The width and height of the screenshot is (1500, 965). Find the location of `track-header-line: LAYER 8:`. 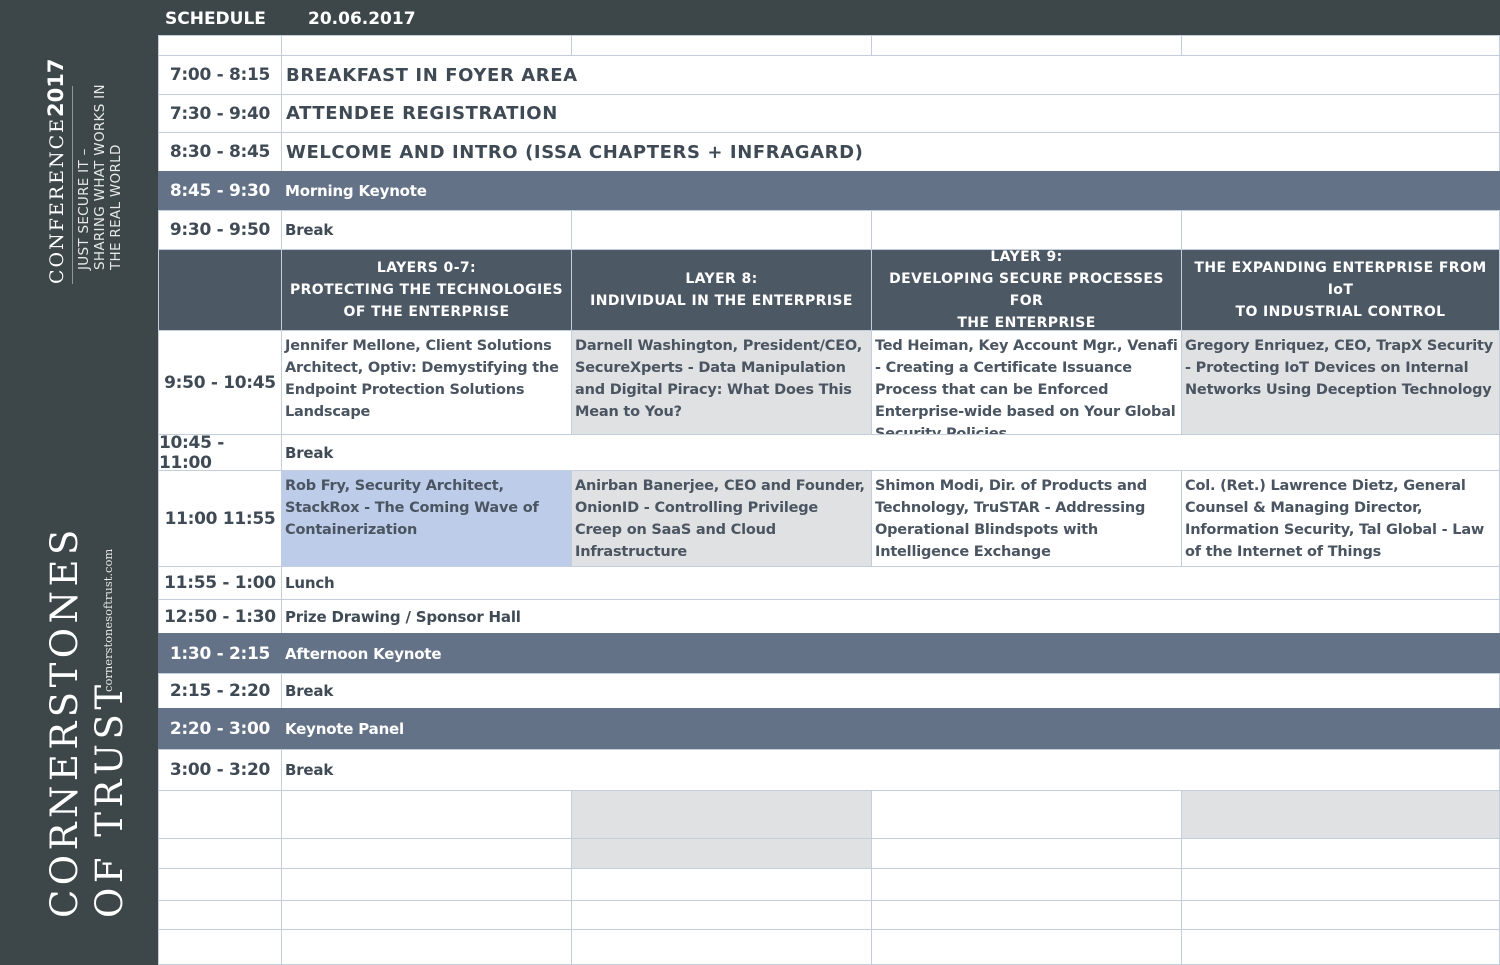

track-header-line: LAYER 8: is located at coordinates (721, 279).